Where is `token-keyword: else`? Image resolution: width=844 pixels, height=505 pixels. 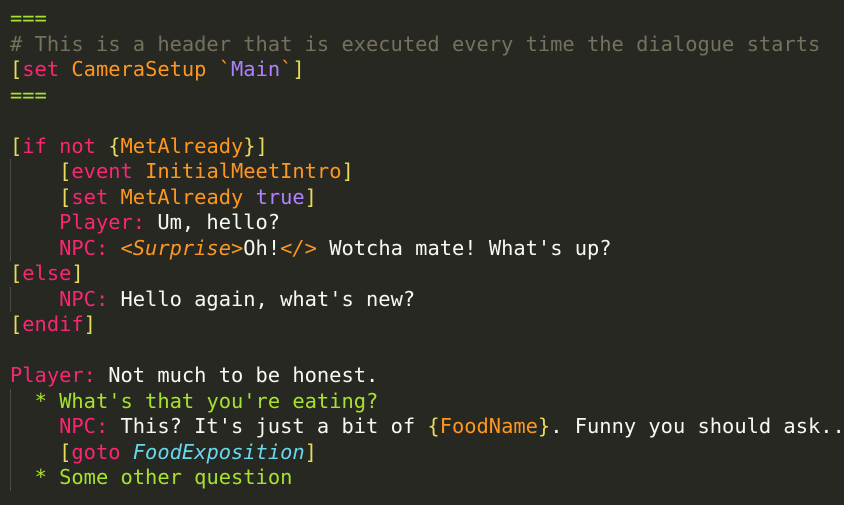 token-keyword: else is located at coordinates (47, 273).